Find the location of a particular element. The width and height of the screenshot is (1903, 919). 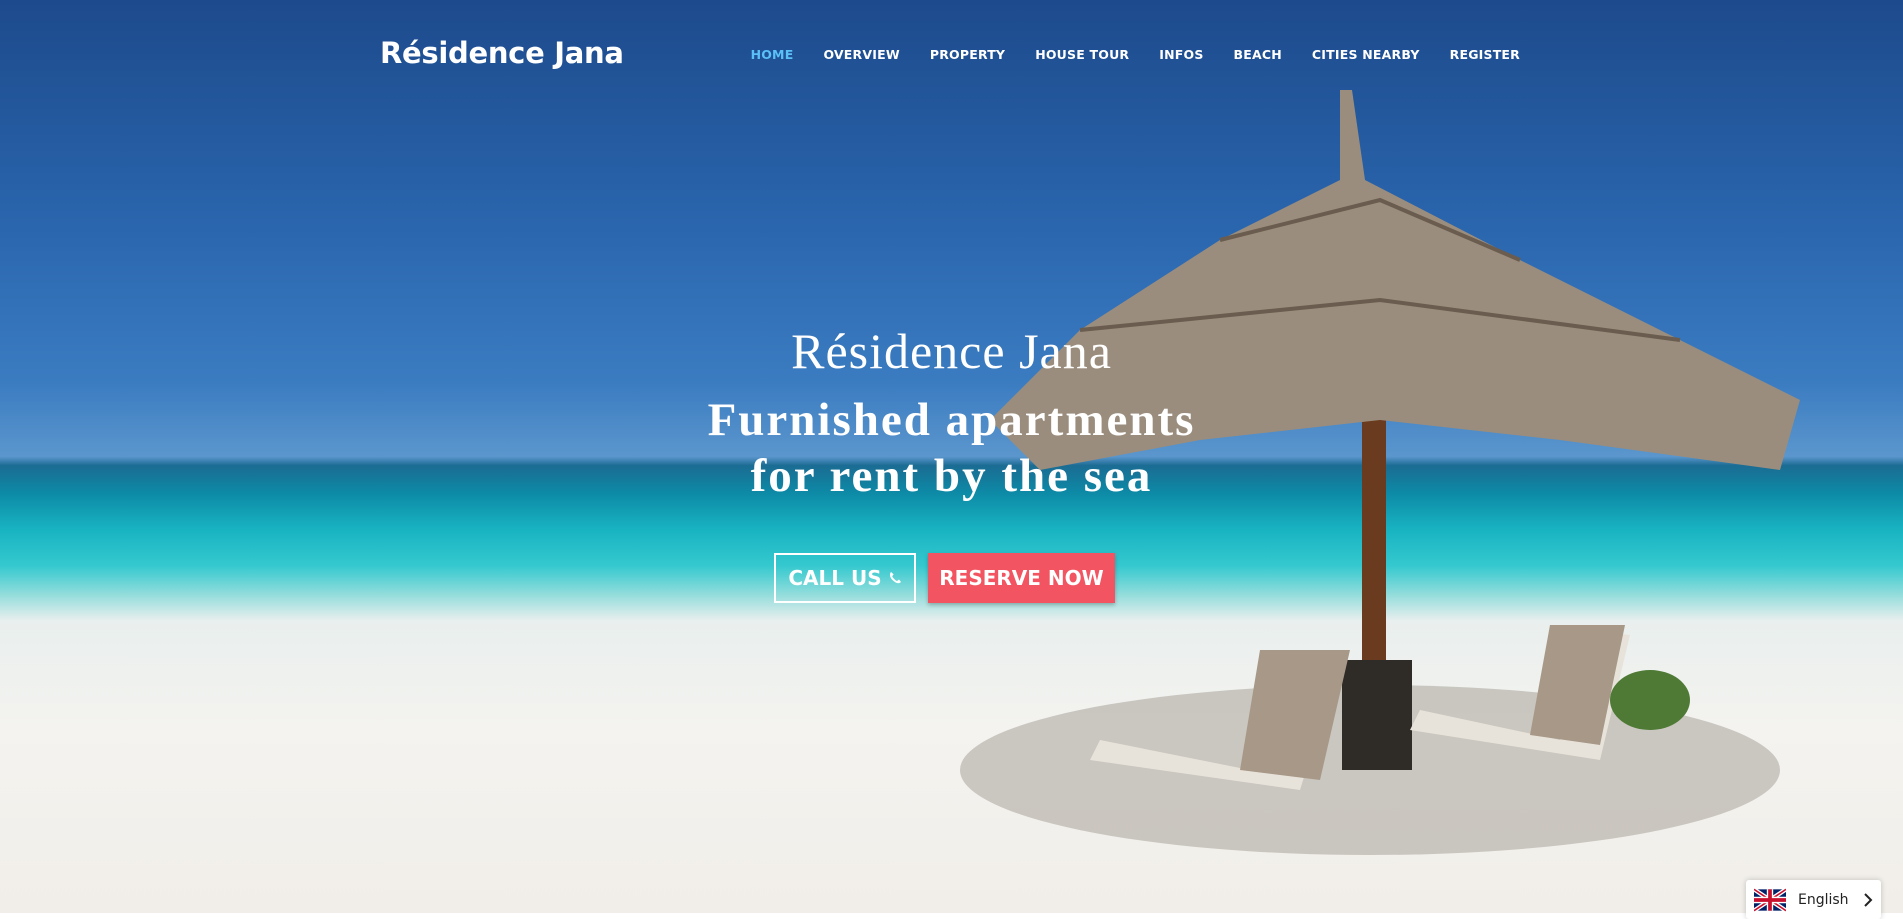

hero-subtitle: Furnished apartments for rent by the sea is located at coordinates (951, 448).